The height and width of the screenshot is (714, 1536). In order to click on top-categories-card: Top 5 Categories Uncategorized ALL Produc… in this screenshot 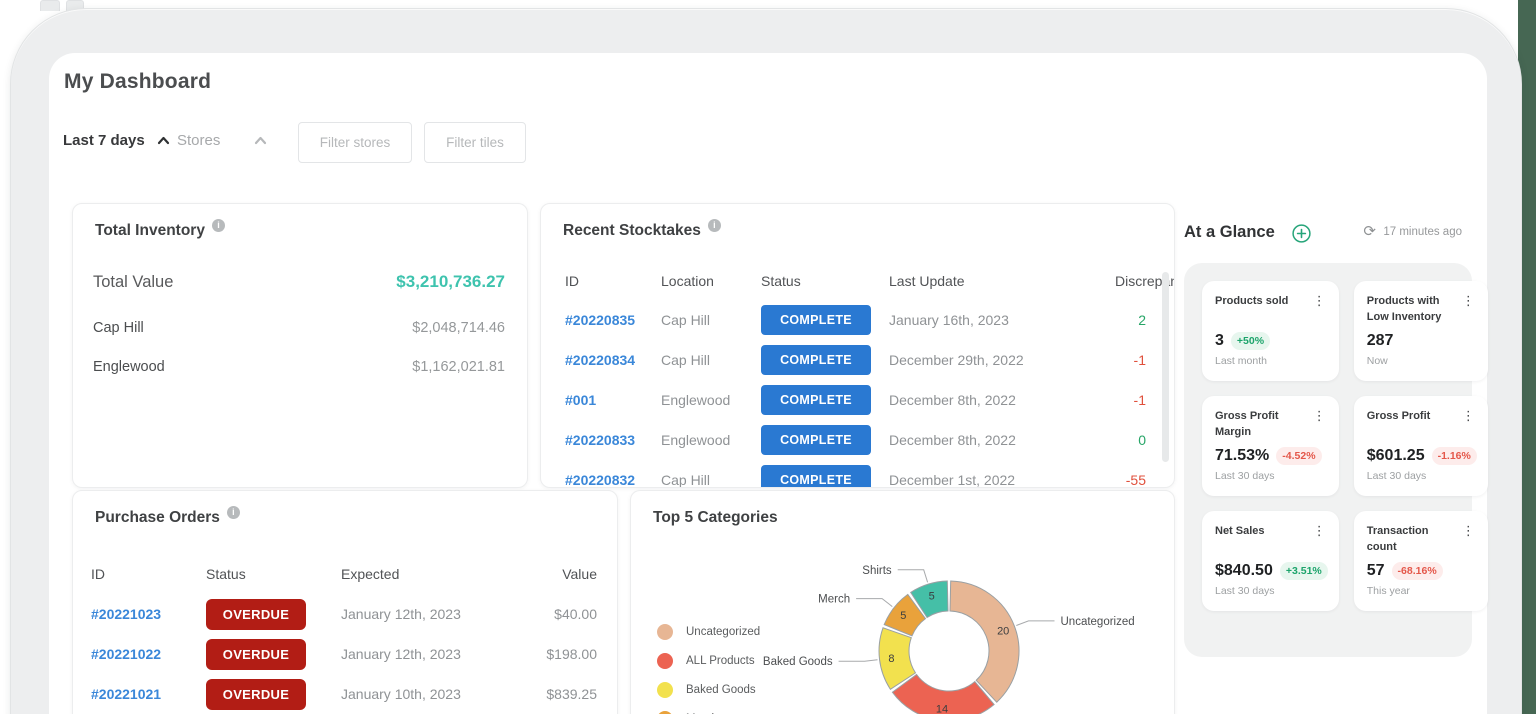, I will do `click(902, 602)`.